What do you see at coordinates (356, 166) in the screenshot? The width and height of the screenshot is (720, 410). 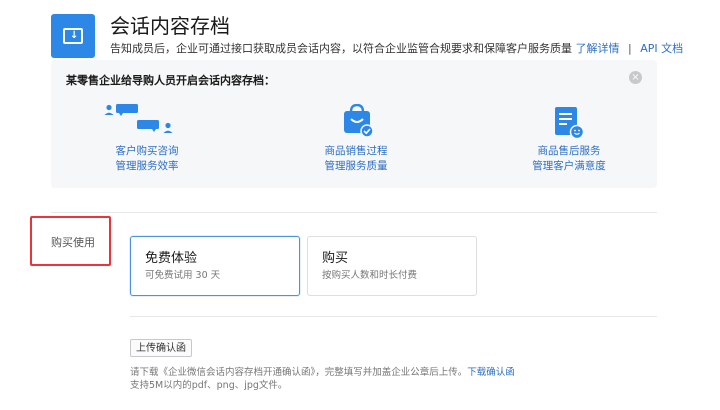 I see `feature-line2: 管理服务质量` at bounding box center [356, 166].